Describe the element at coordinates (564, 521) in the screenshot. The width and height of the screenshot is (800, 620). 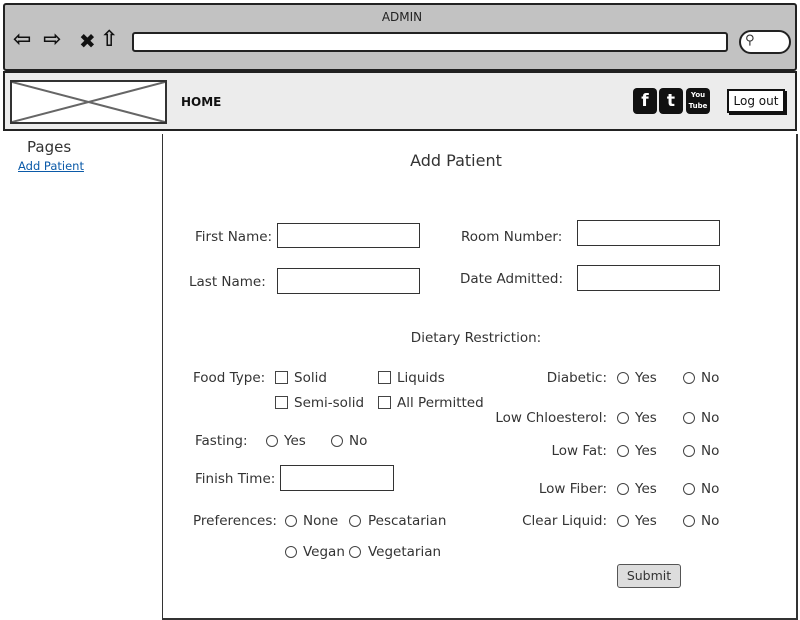
I see `clear-liquid-label: Clear Liquid:` at that location.